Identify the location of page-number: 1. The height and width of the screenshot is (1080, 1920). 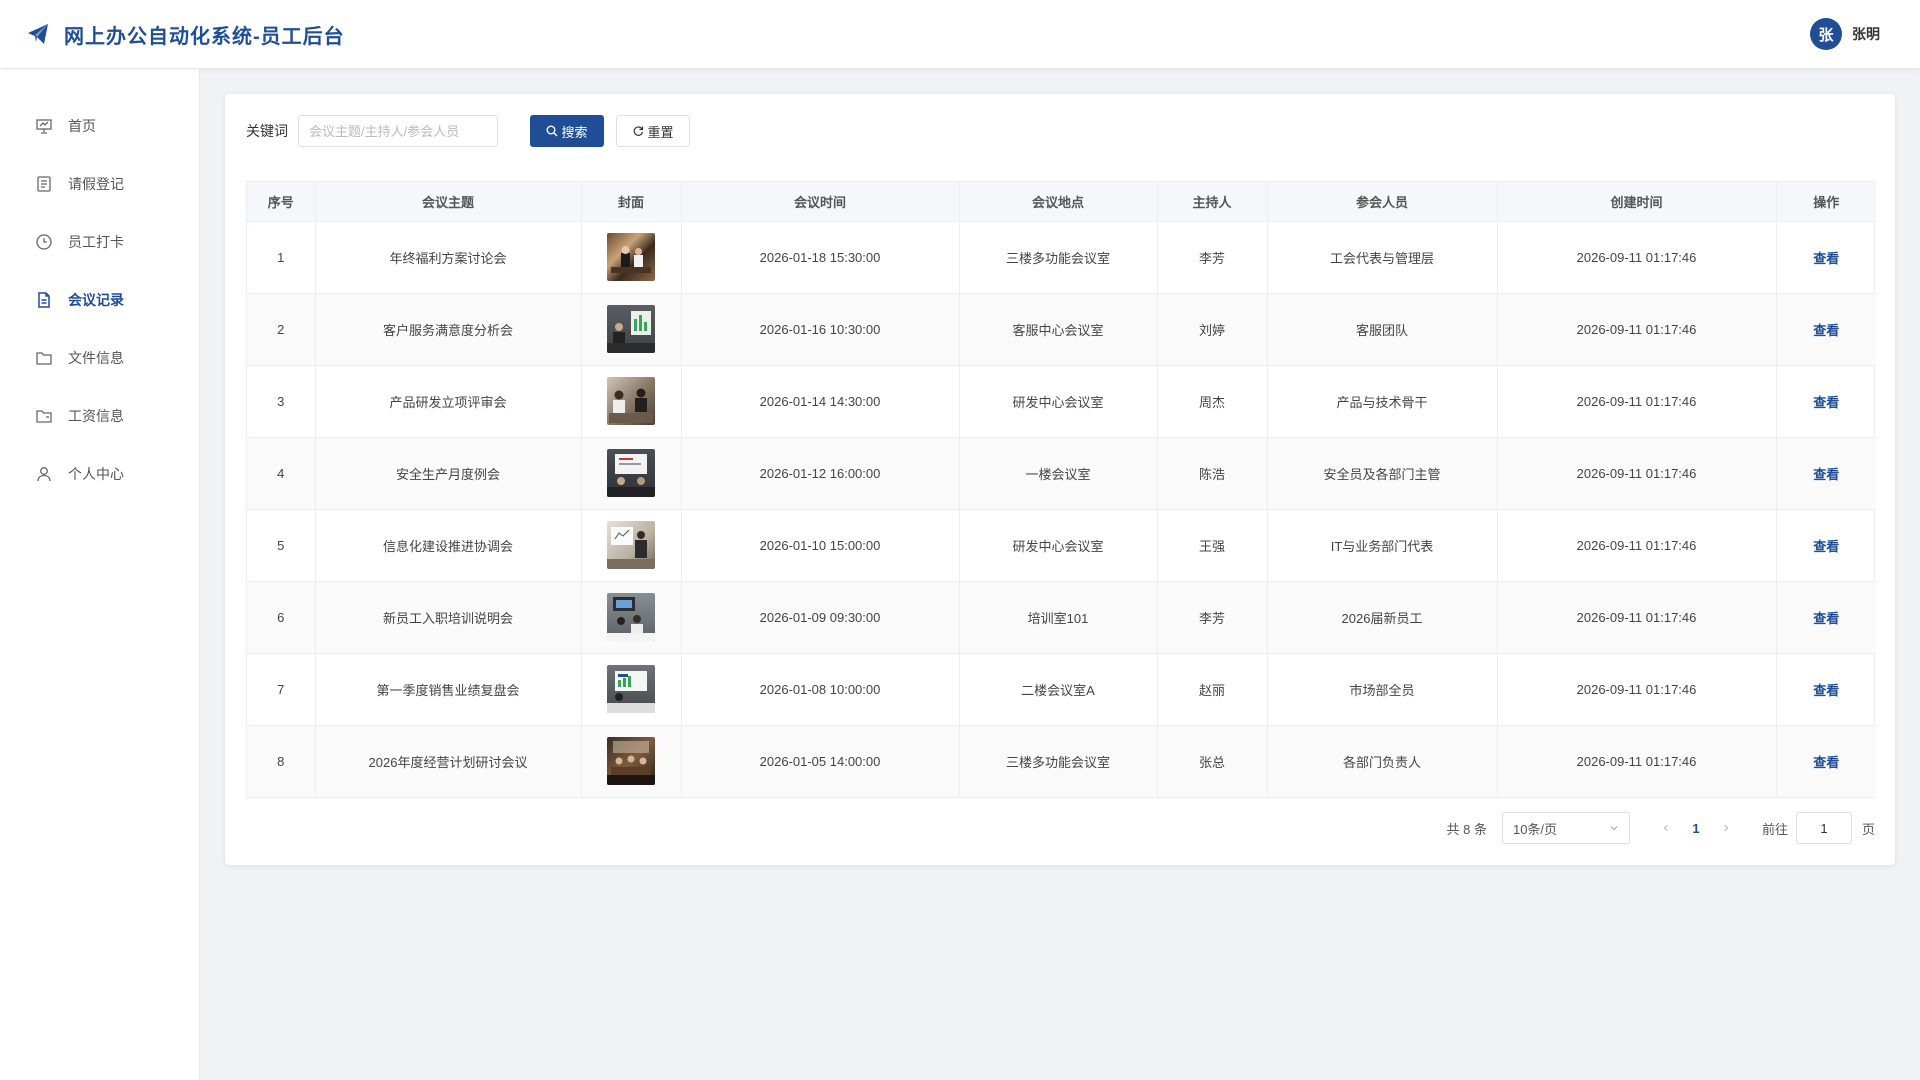
(1696, 828).